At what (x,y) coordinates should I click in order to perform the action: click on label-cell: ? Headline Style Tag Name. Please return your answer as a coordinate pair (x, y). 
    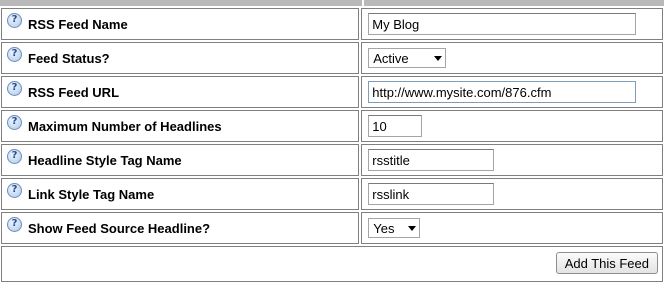
    Looking at the image, I should click on (180, 160).